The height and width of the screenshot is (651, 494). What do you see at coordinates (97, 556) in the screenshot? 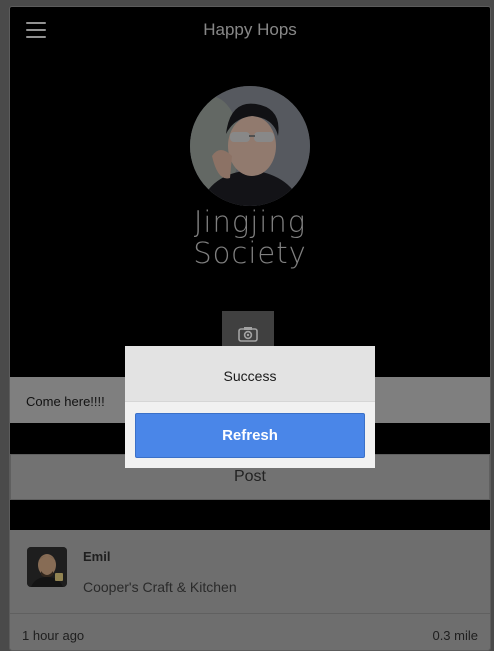
I see `feed-user-name: Emil` at bounding box center [97, 556].